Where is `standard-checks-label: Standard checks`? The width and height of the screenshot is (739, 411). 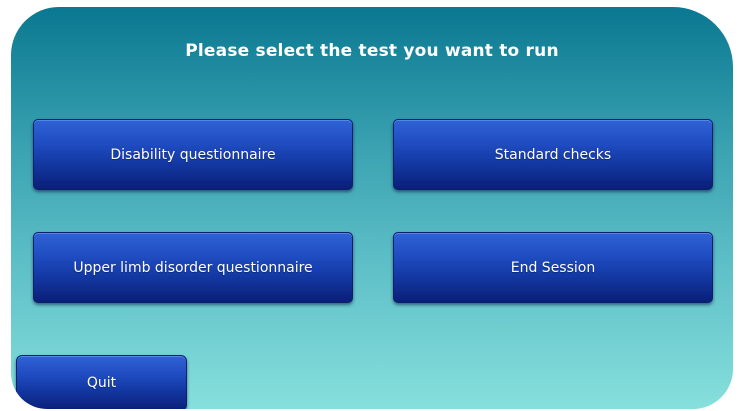 standard-checks-label: Standard checks is located at coordinates (553, 154).